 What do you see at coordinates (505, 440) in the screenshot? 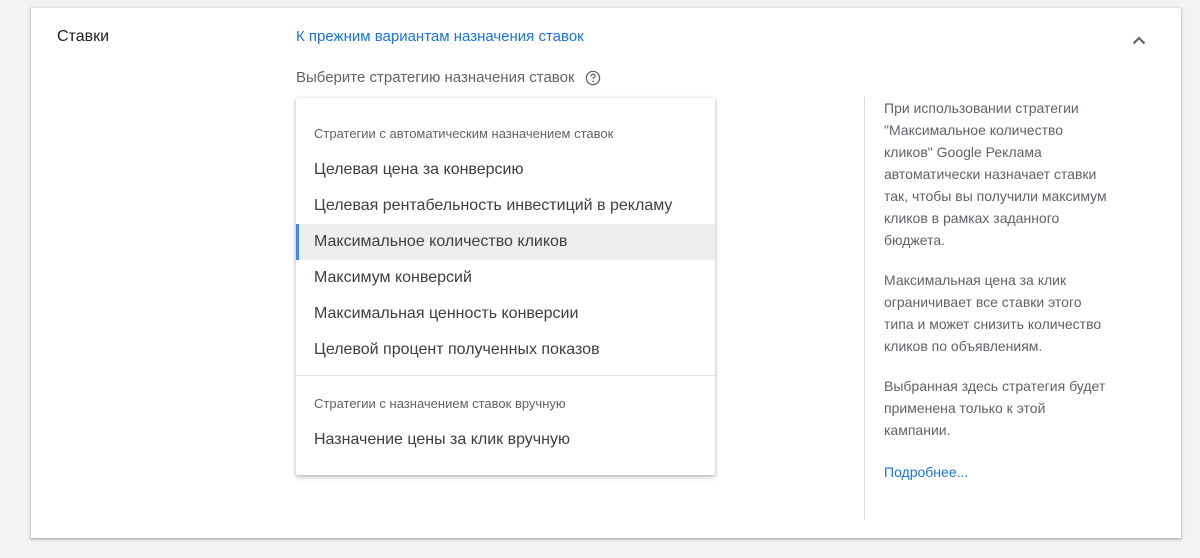
I see `option-manual-cpc: Назначение цены за клик вручную` at bounding box center [505, 440].